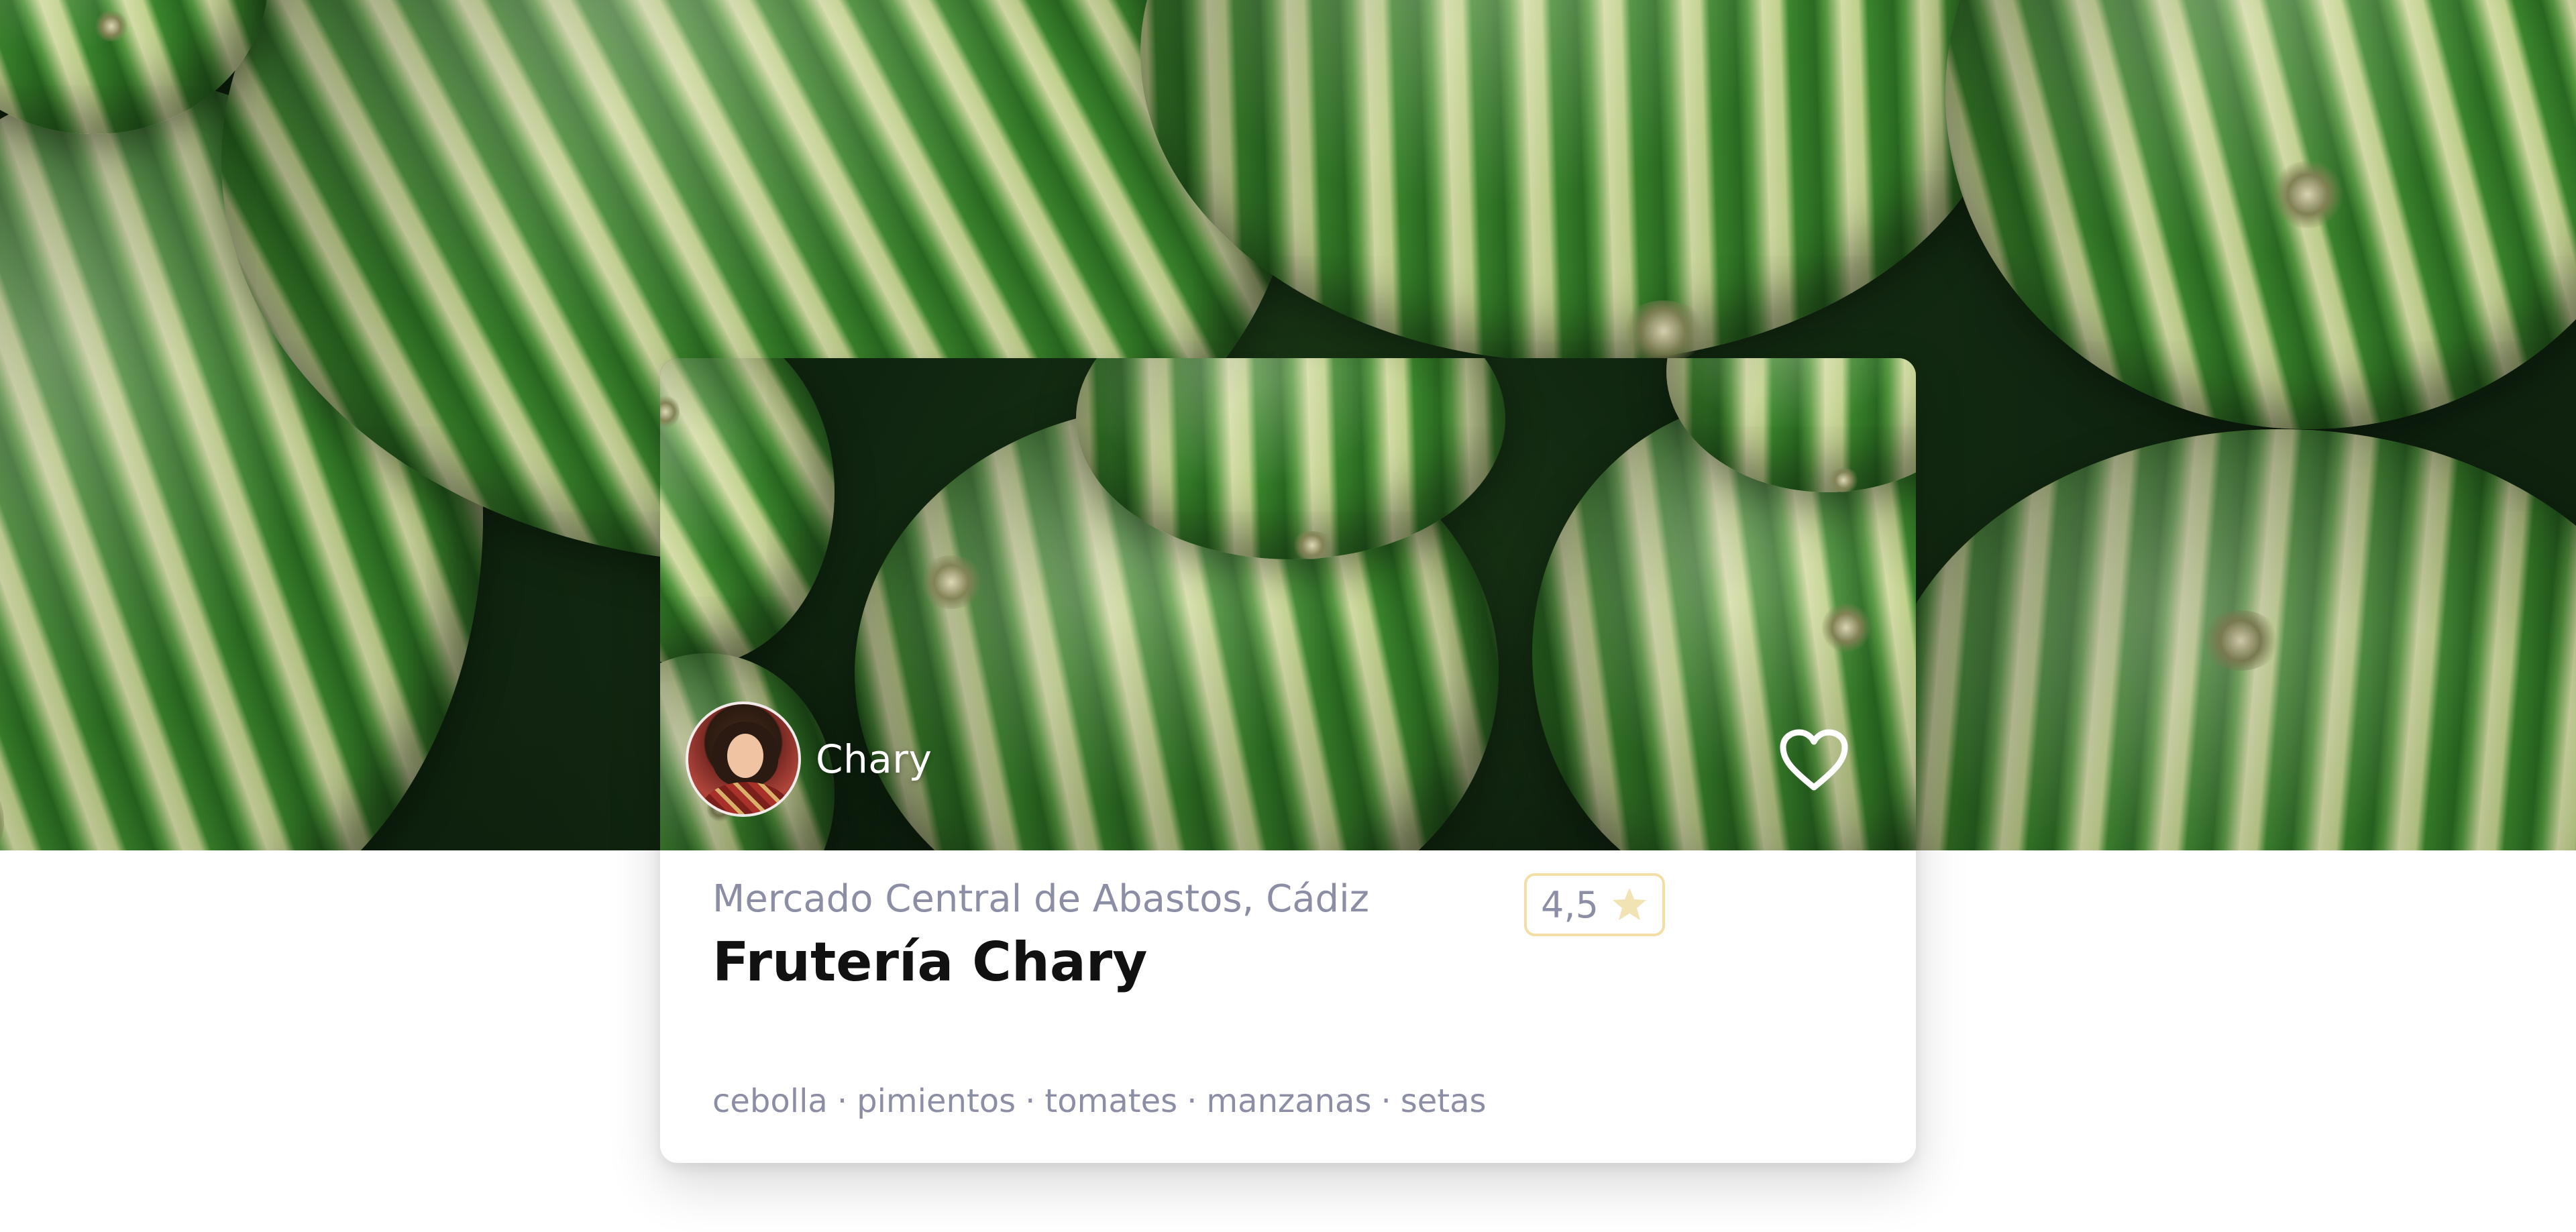 The height and width of the screenshot is (1232, 2576). Describe the element at coordinates (1041, 899) in the screenshot. I see `shop-location: Mercado Central de Abastos, Cádiz` at that location.